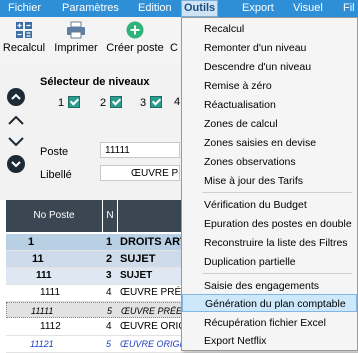  I want to click on menu-item-export-netflix: Export Netflix, so click(269, 341).